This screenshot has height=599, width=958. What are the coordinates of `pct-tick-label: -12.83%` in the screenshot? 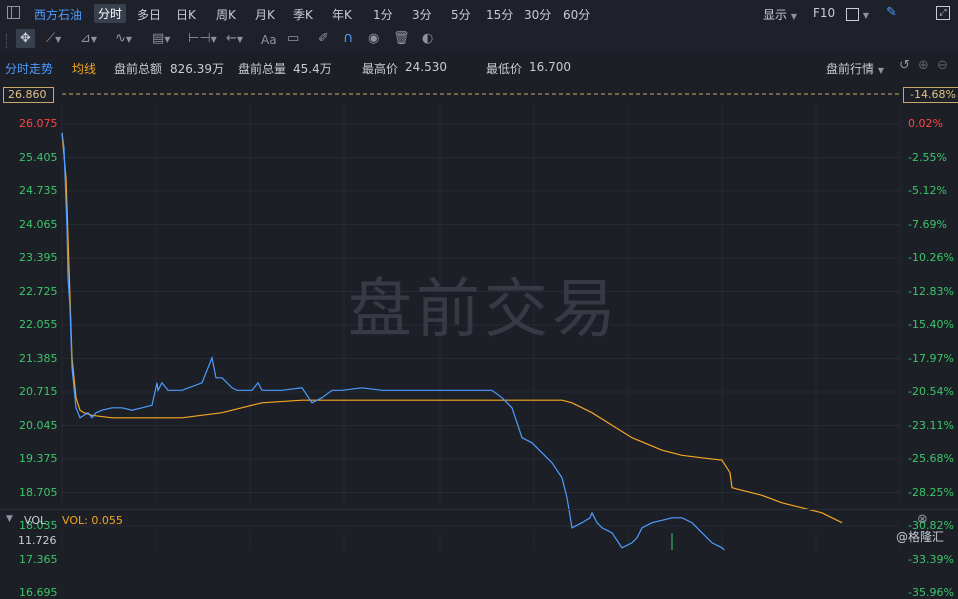 It's located at (931, 291).